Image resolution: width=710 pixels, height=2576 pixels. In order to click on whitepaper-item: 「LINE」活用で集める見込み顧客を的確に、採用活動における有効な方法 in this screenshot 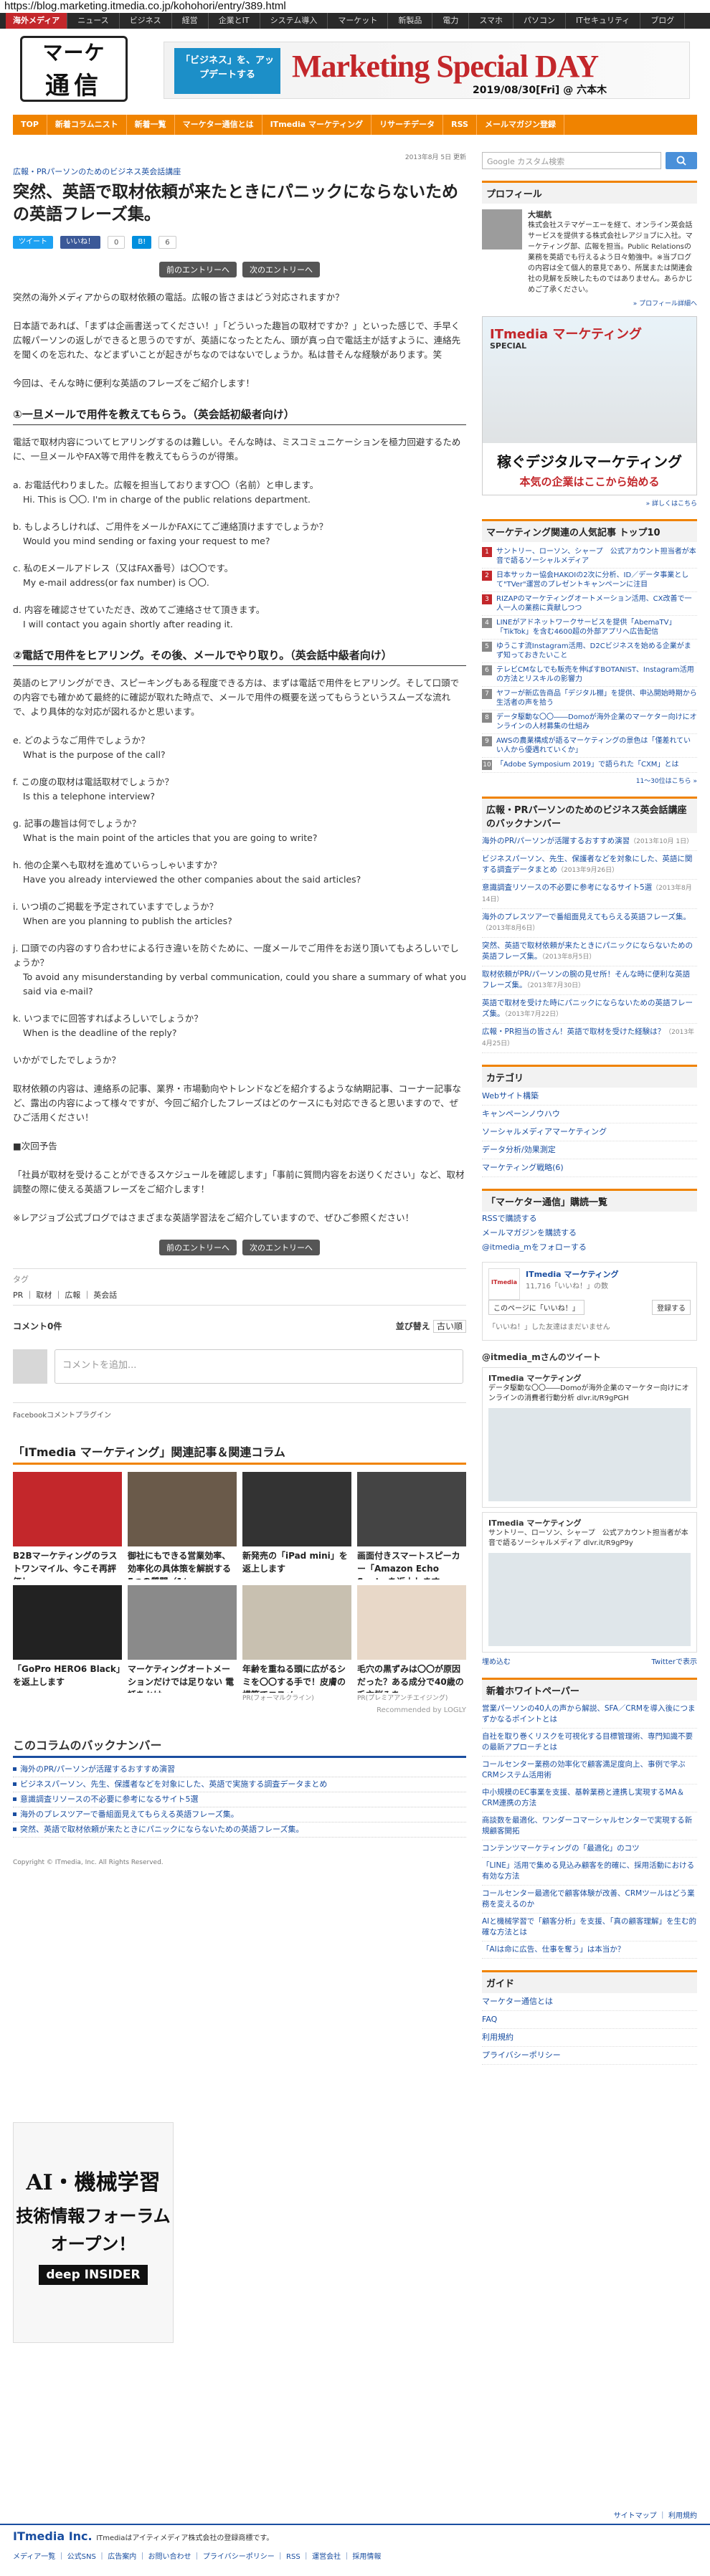, I will do `click(589, 1872)`.